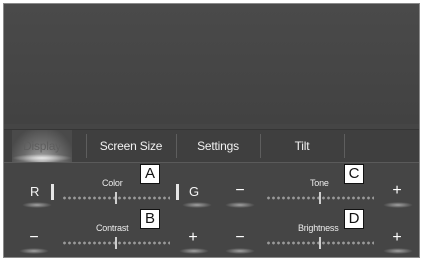 The image size is (424, 262). What do you see at coordinates (218, 146) in the screenshot?
I see `tab-settings: Settings` at bounding box center [218, 146].